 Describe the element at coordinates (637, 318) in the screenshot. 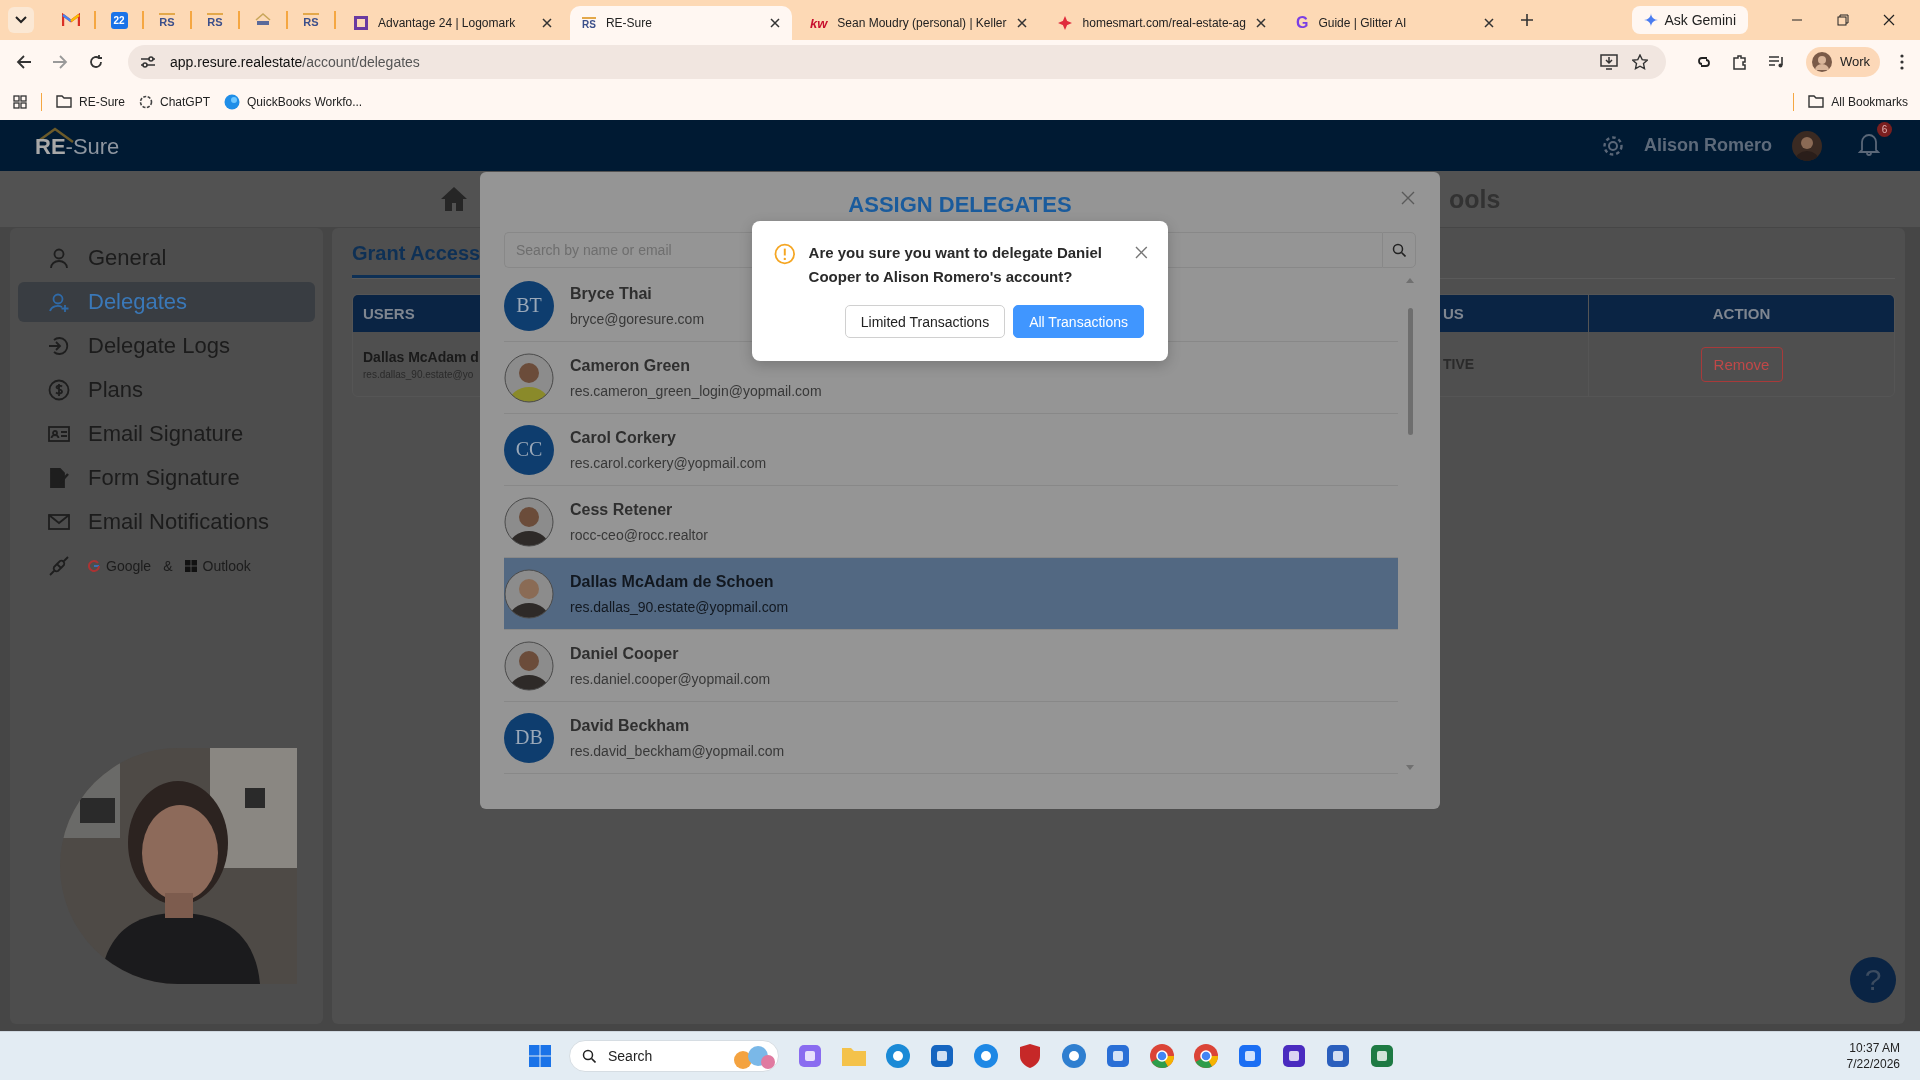

I see `delegate-email: bryce@goresure.com` at that location.